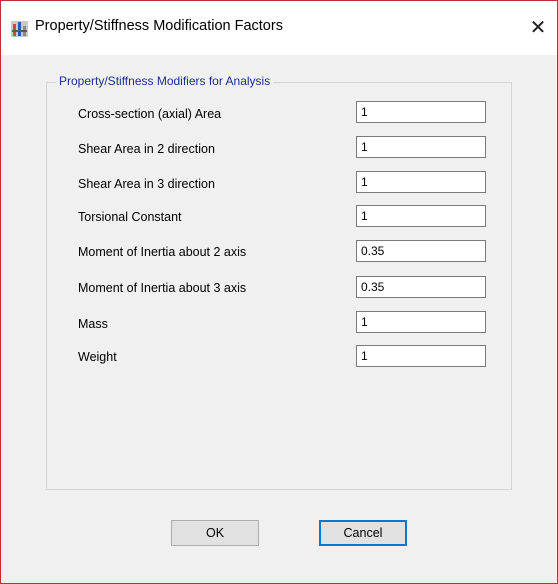 The width and height of the screenshot is (558, 584). What do you see at coordinates (421, 322) in the screenshot?
I see `input-mass` at bounding box center [421, 322].